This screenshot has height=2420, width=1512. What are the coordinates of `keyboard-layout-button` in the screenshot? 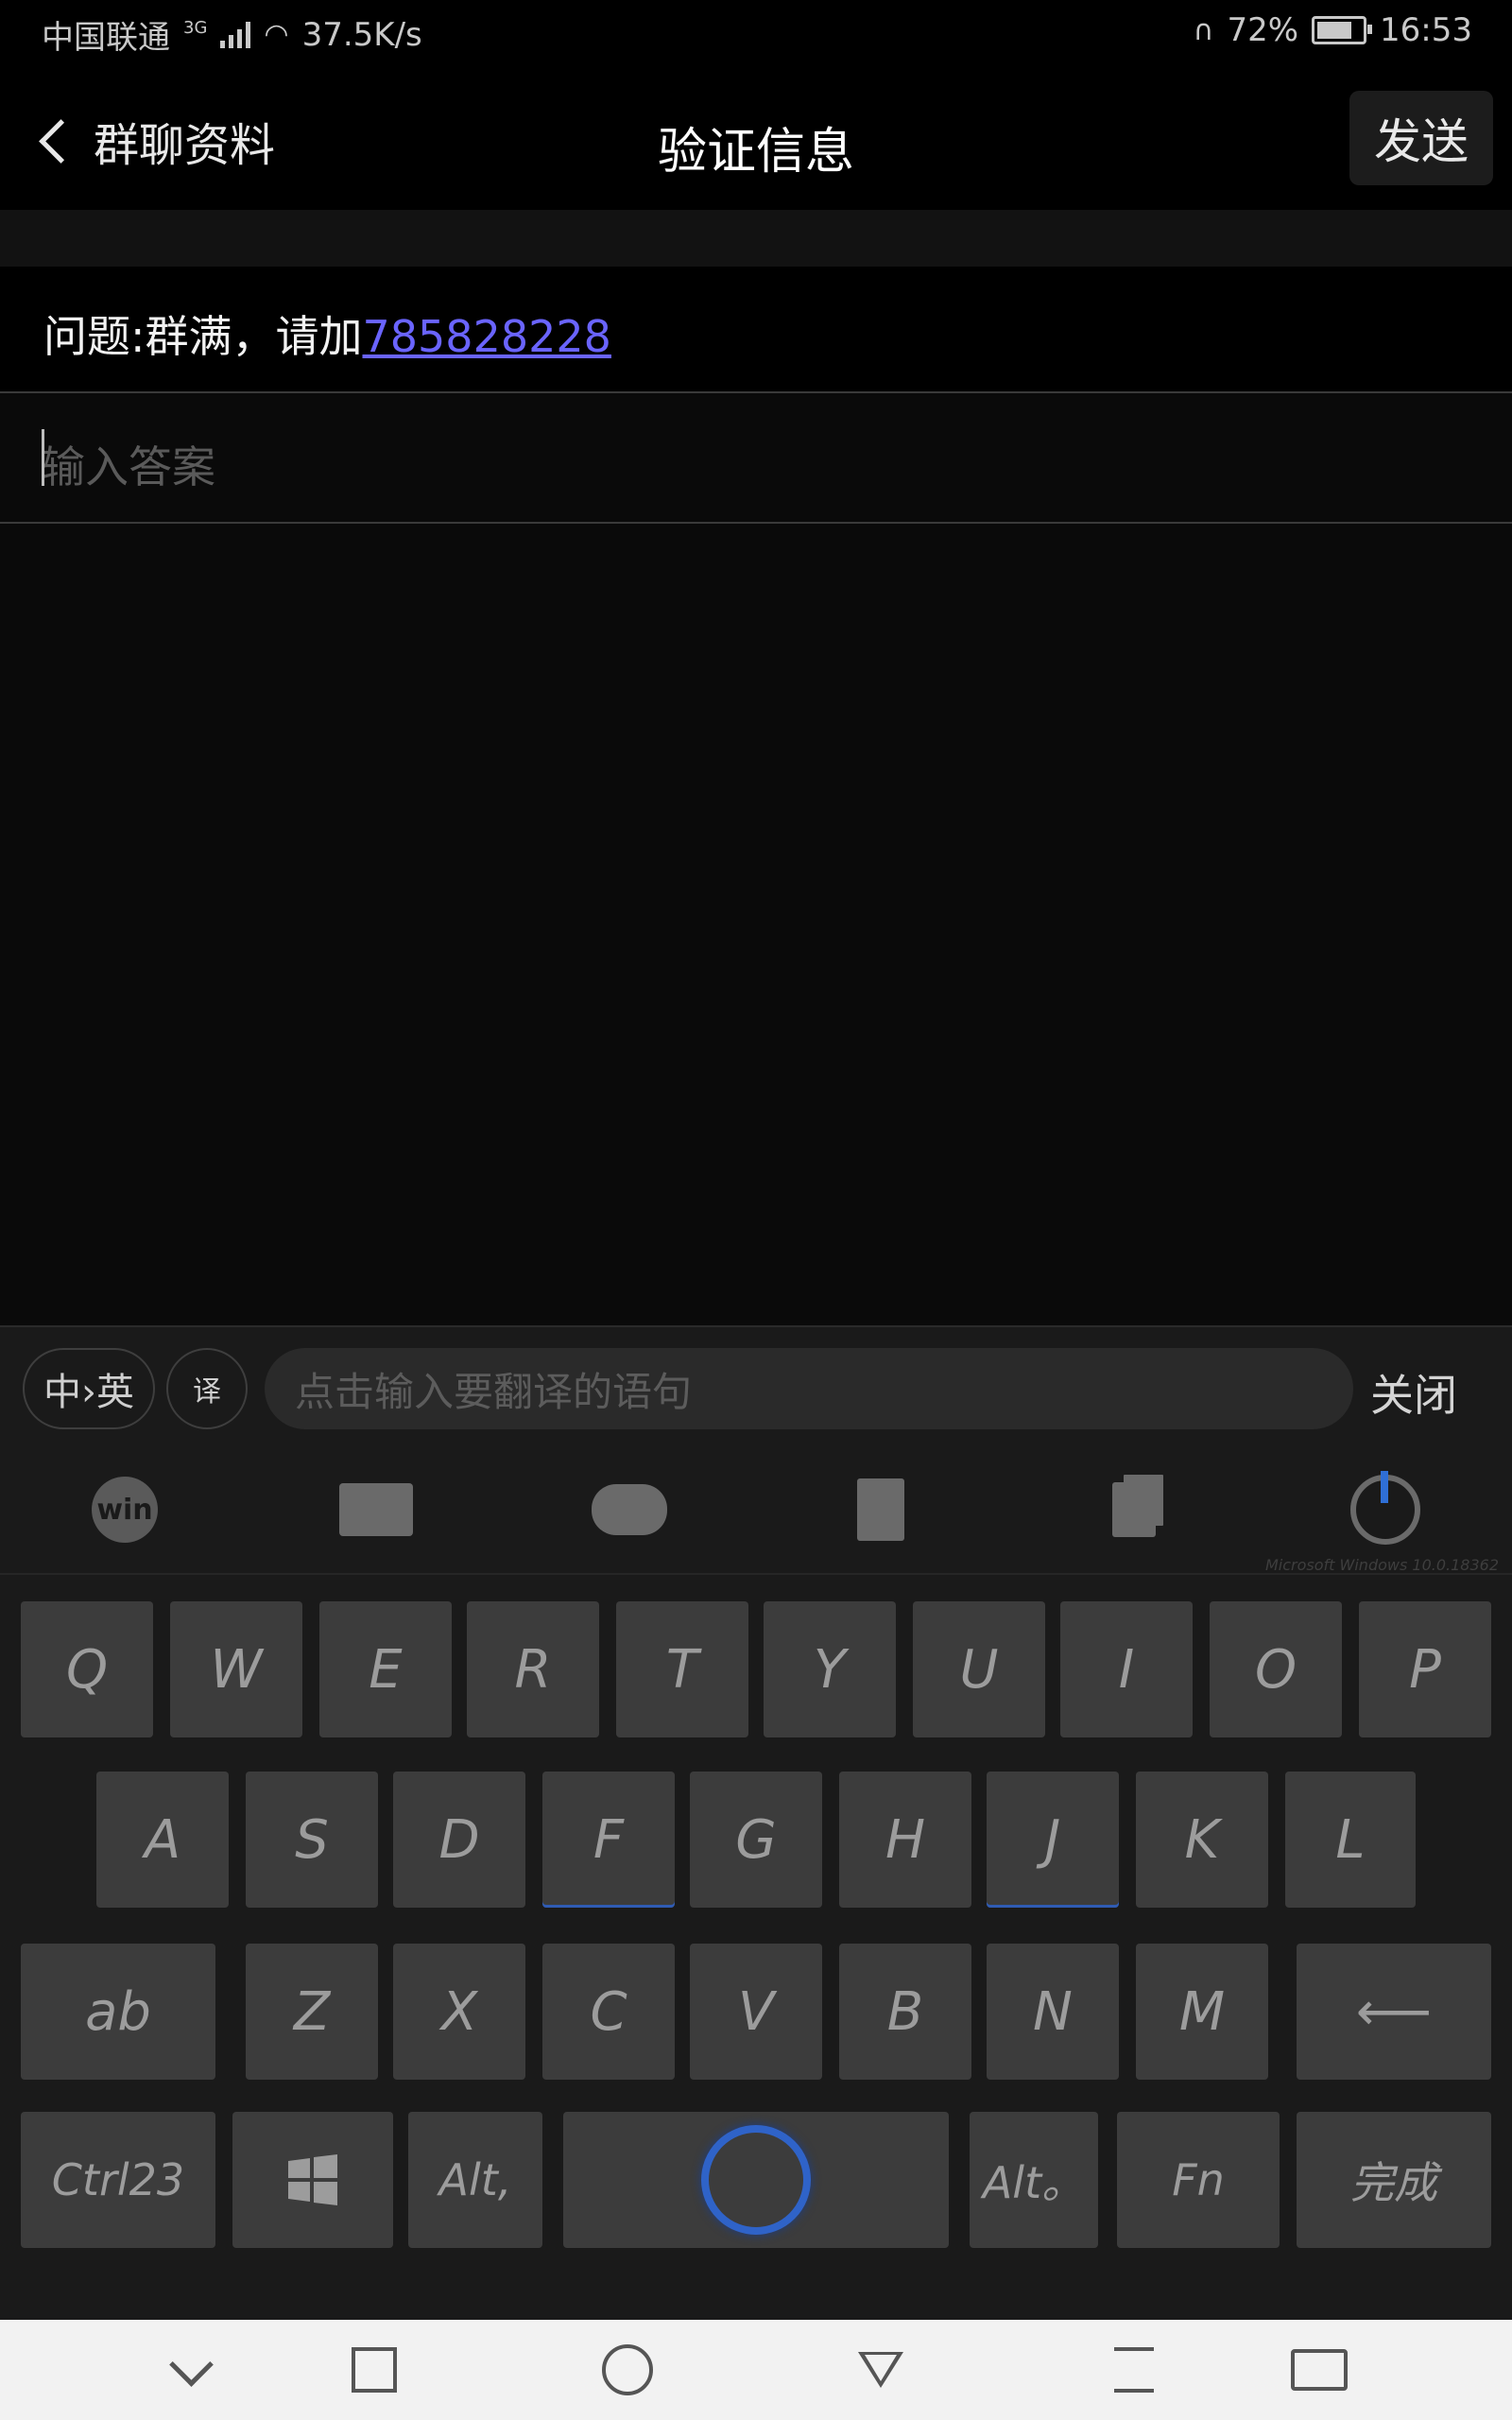 It's located at (376, 1510).